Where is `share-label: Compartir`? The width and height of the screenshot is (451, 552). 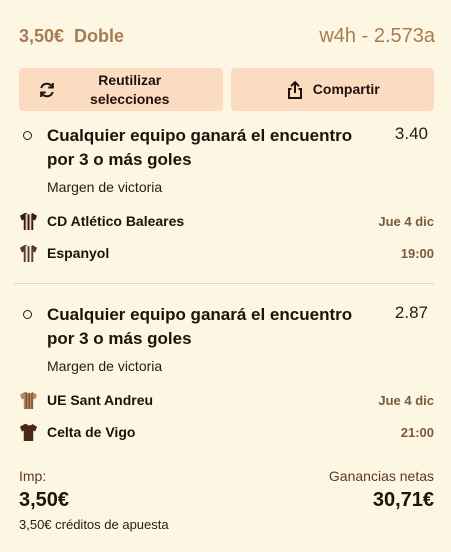 share-label: Compartir is located at coordinates (346, 89).